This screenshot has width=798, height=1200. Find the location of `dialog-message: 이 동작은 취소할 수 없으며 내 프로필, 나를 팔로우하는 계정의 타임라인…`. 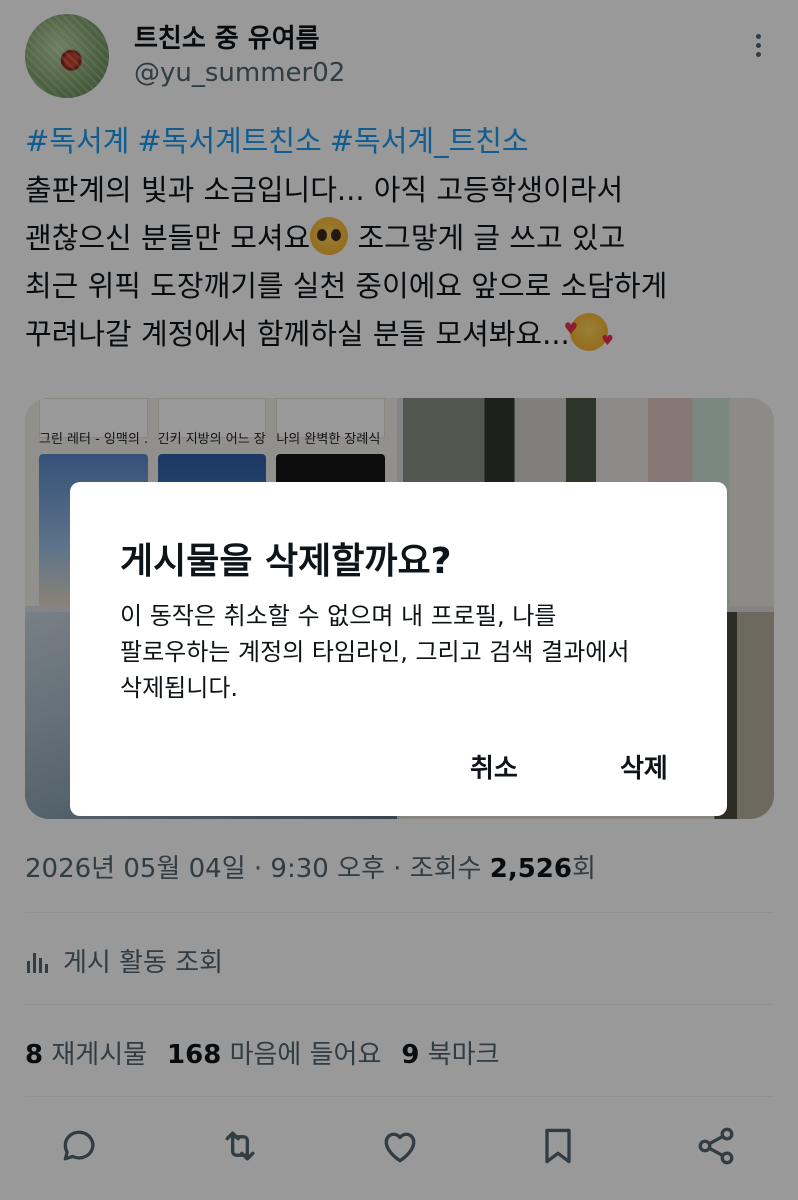

dialog-message: 이 동작은 취소할 수 없으며 내 프로필, 나를 팔로우하는 계정의 타임라인… is located at coordinates (375, 652).